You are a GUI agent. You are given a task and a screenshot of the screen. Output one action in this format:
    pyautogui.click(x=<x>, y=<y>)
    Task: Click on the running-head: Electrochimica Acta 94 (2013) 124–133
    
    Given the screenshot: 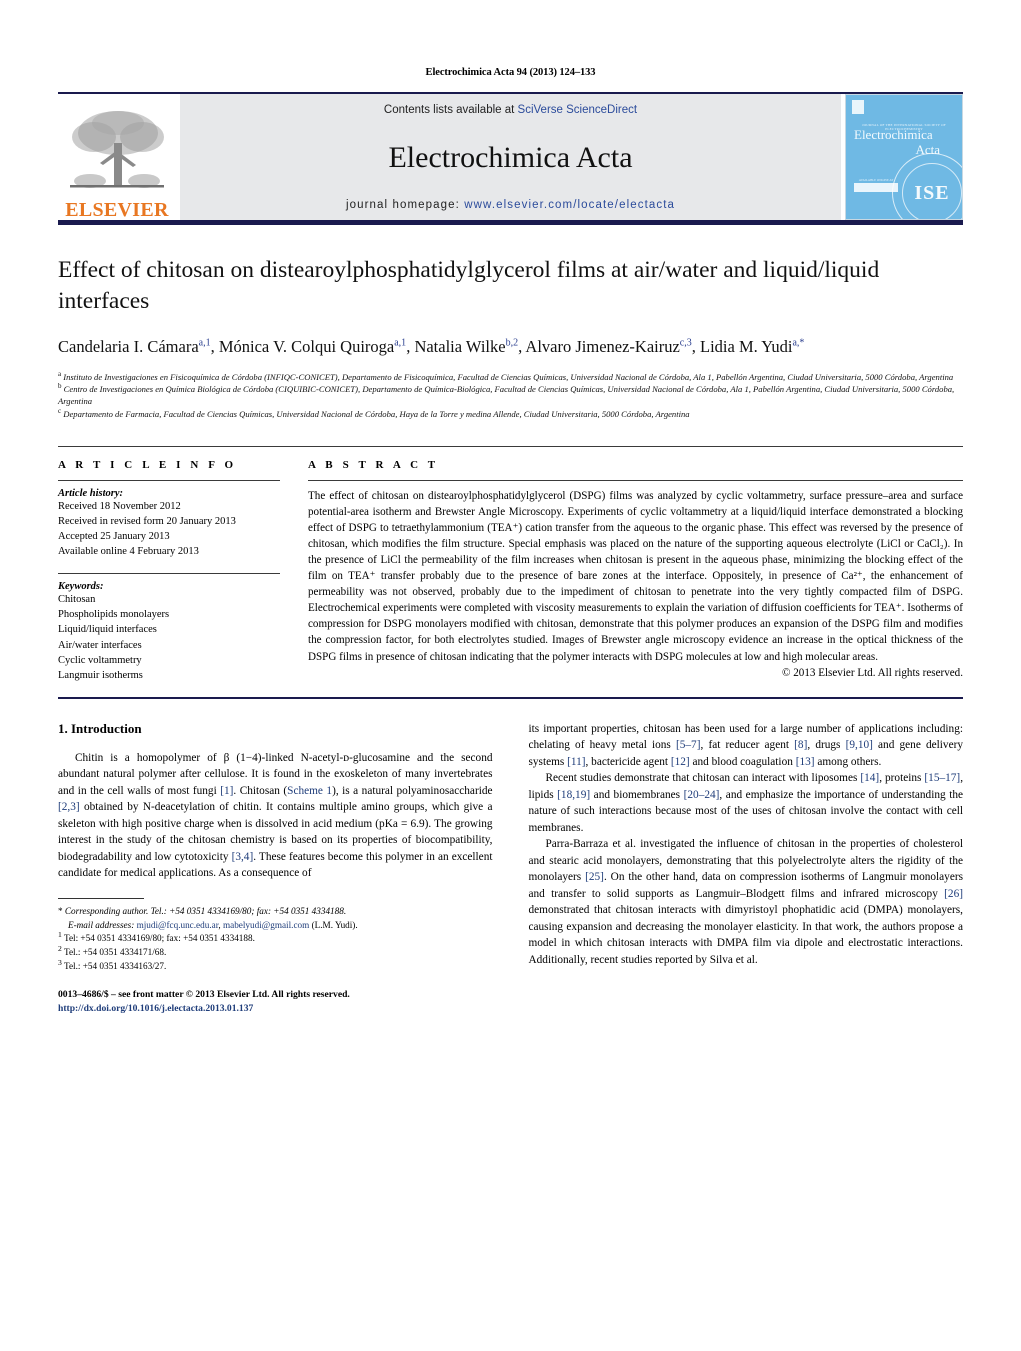 What is the action you would take?
    pyautogui.click(x=510, y=72)
    